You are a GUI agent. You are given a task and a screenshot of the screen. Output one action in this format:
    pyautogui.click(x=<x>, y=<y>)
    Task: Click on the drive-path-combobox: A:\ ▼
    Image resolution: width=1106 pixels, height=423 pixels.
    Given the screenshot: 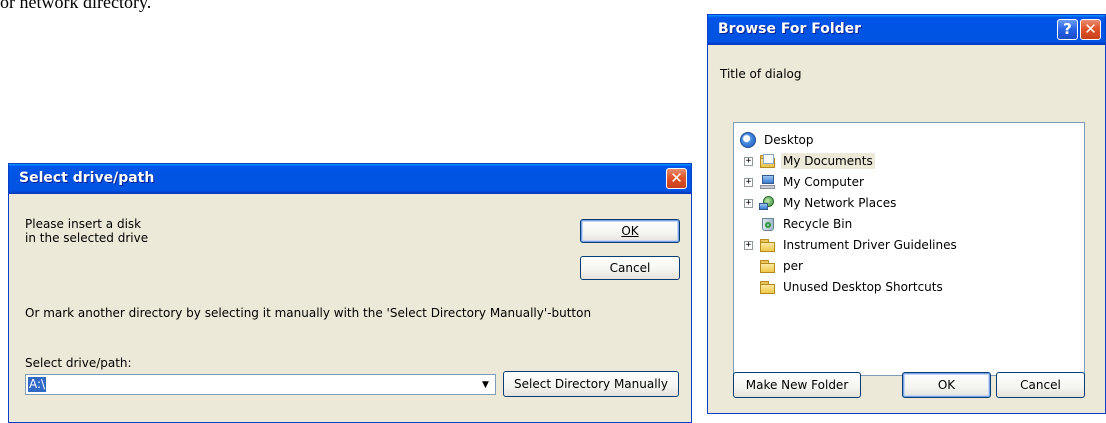 What is the action you would take?
    pyautogui.click(x=260, y=384)
    